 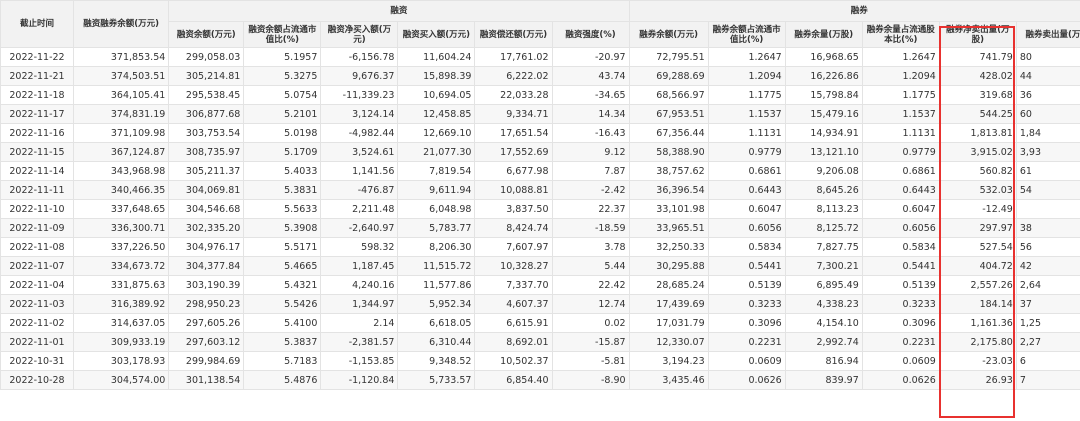 What do you see at coordinates (668, 133) in the screenshot?
I see `cell-securities-balance: 67,356.44` at bounding box center [668, 133].